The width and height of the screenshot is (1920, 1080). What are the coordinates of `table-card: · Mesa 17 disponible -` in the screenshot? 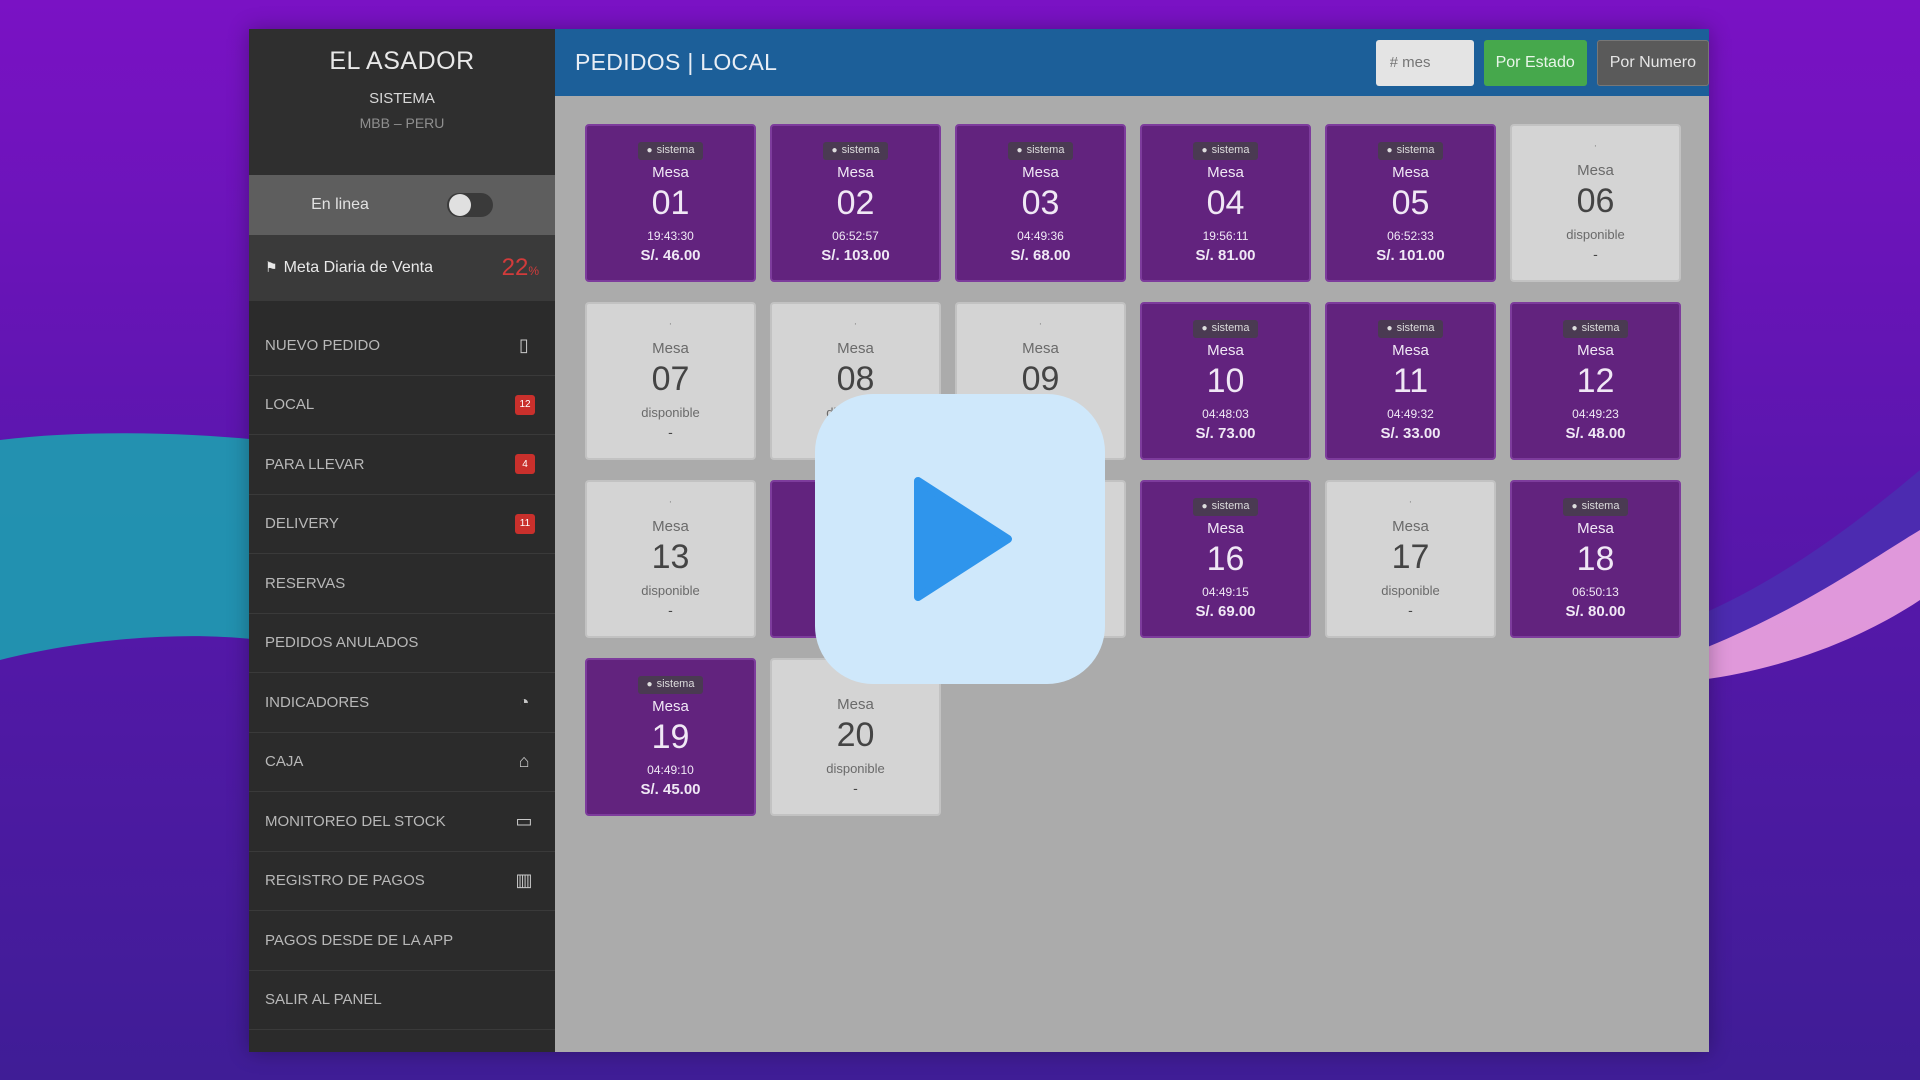 It's located at (1410, 559).